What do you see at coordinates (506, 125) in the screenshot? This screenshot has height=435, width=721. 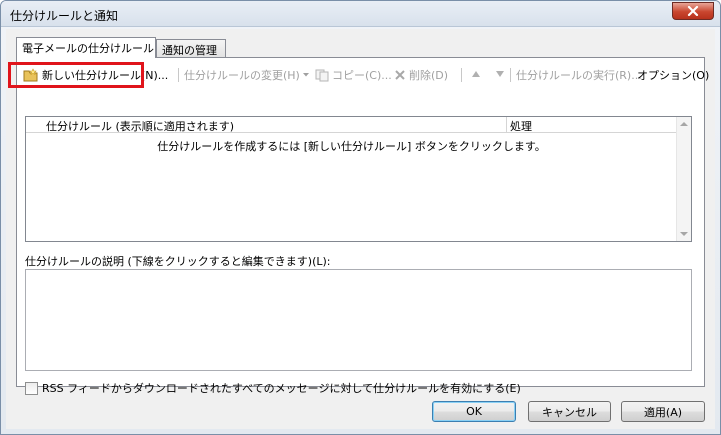 I see `column-divider` at bounding box center [506, 125].